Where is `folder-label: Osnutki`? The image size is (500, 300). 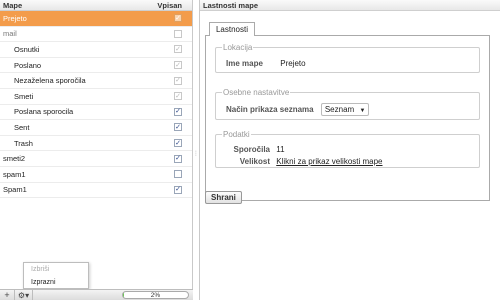 folder-label: Osnutki is located at coordinates (27, 49).